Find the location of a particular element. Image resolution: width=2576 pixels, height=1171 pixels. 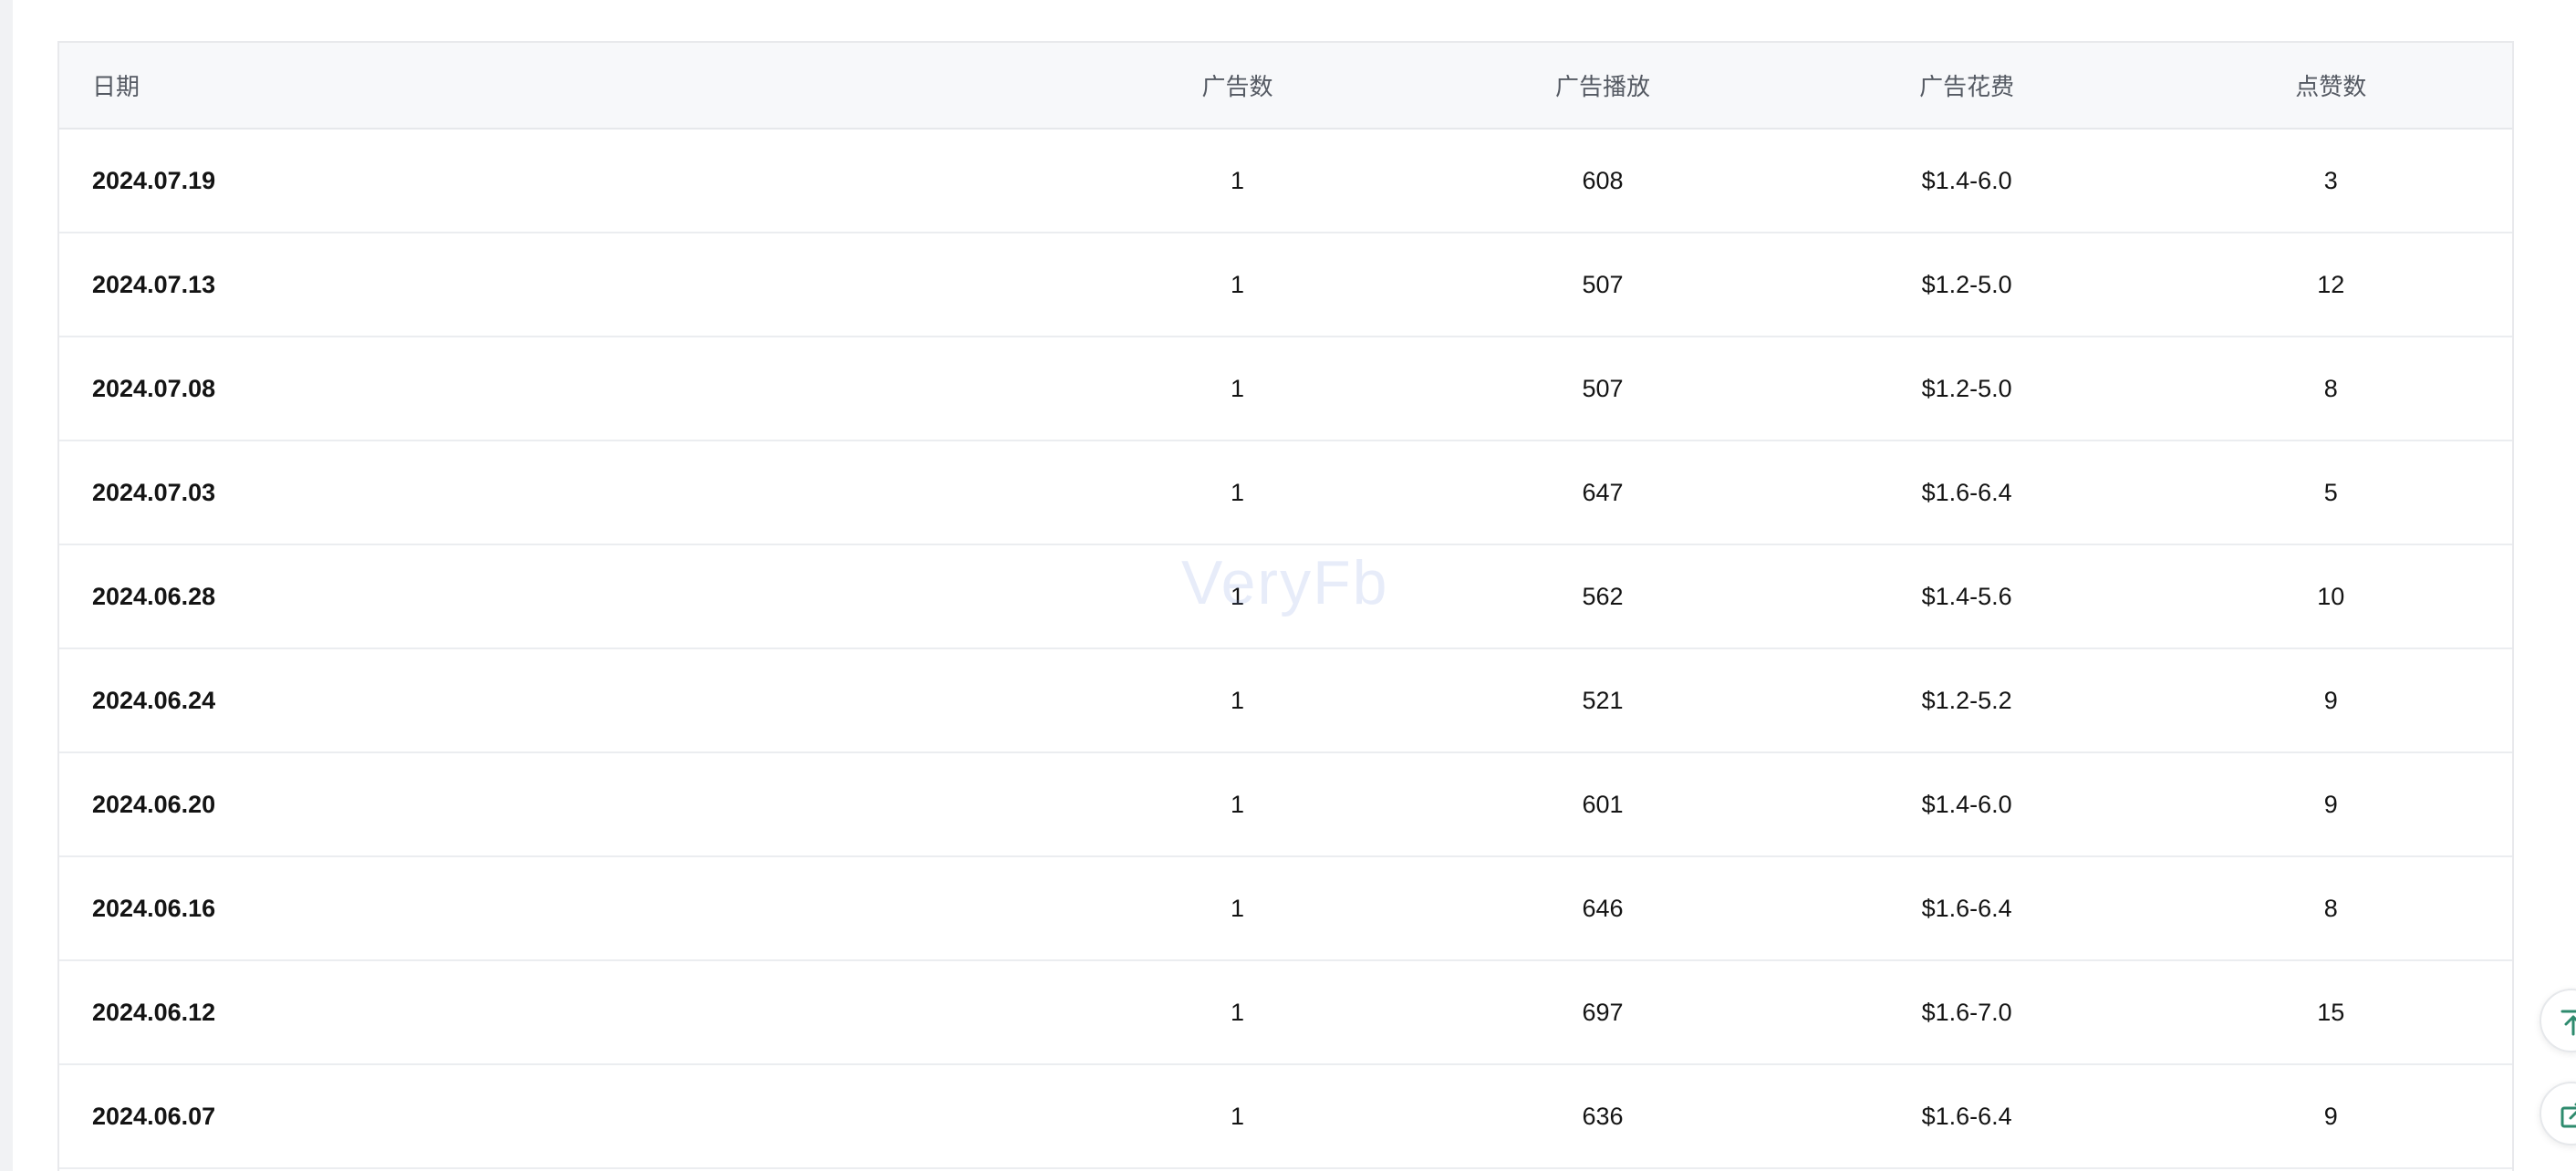

header-ad-cost: 广告花费 is located at coordinates (1967, 85).